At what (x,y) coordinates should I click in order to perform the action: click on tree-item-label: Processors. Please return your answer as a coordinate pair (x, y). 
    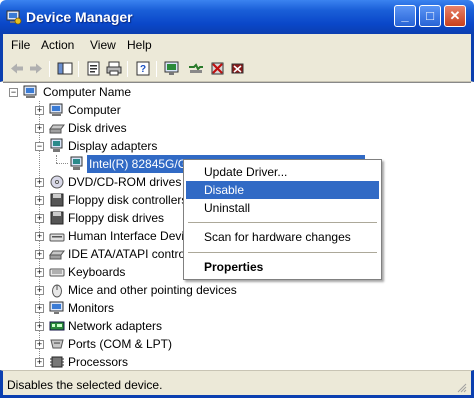
    Looking at the image, I should click on (98, 362).